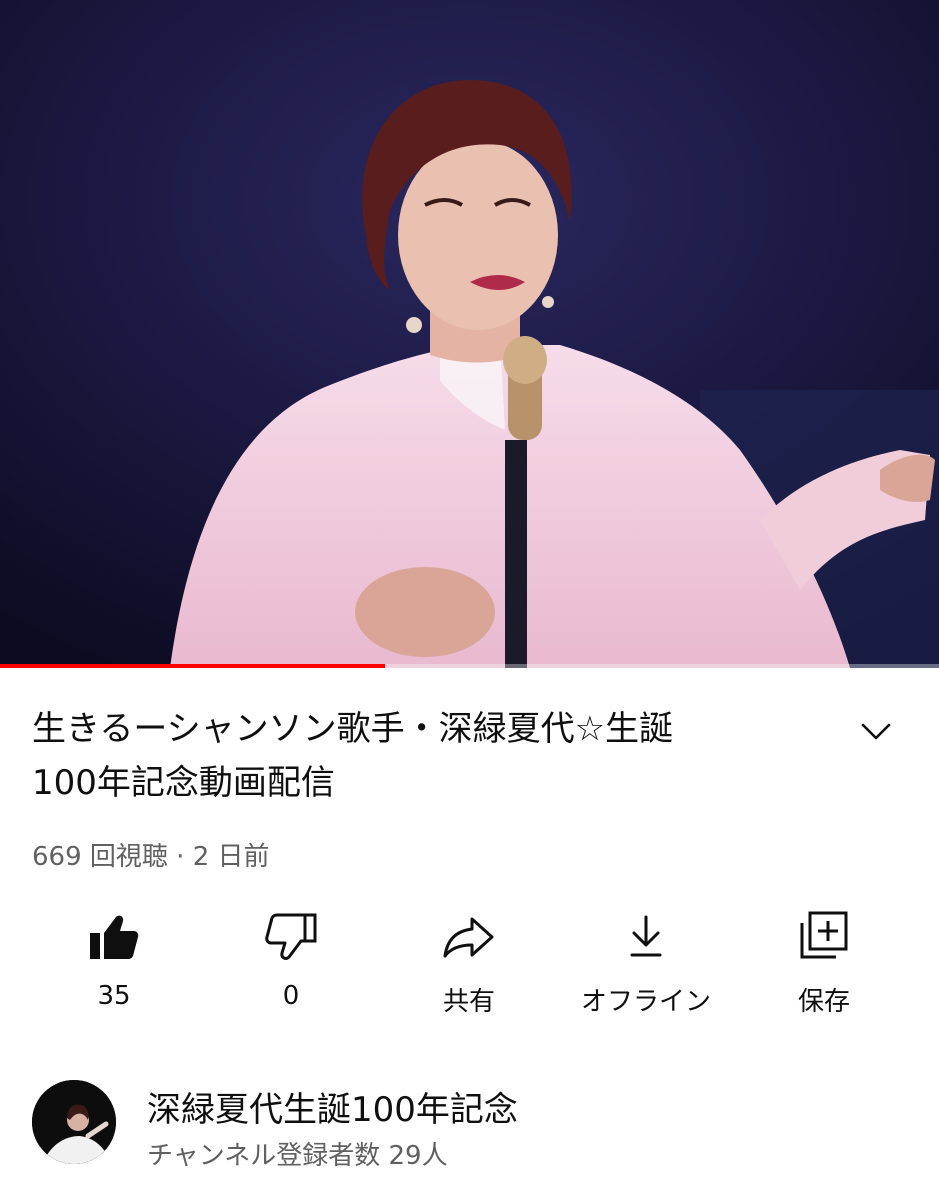 The width and height of the screenshot is (939, 1200). Describe the element at coordinates (291, 996) in the screenshot. I see `dislike-count: 0` at that location.